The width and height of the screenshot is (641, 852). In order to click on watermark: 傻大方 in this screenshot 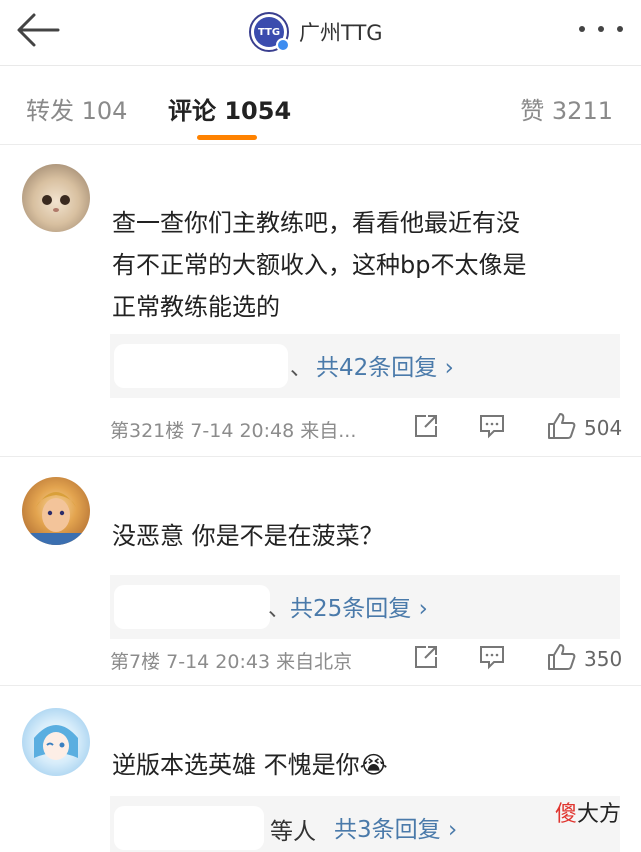, I will do `click(588, 812)`.